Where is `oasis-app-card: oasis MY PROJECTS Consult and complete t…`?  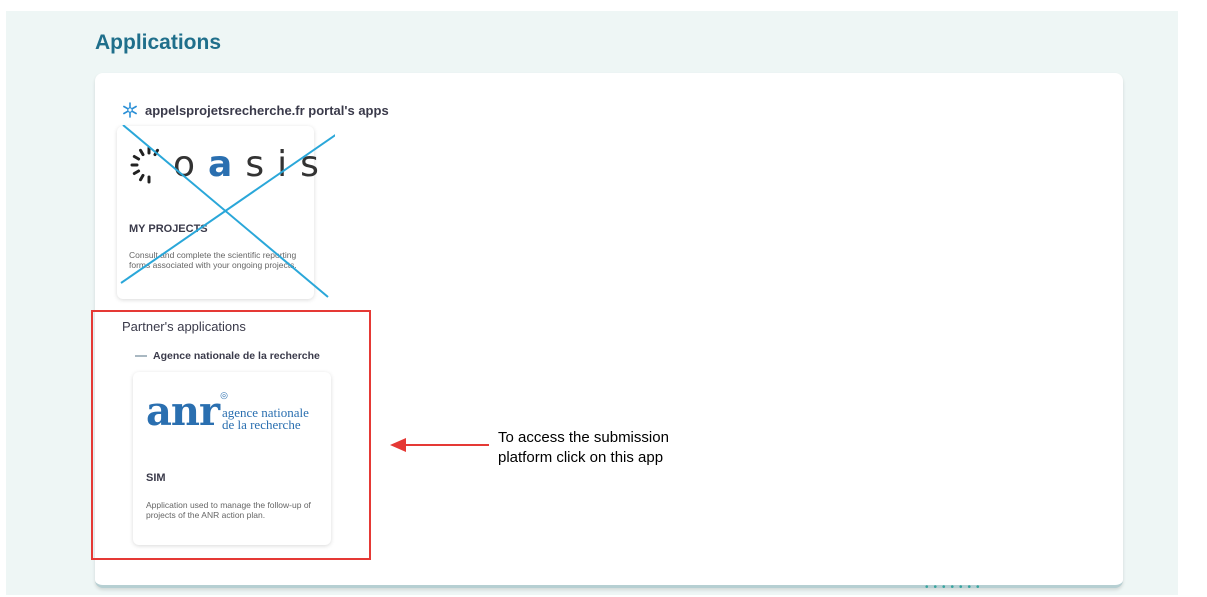 oasis-app-card: oasis MY PROJECTS Consult and complete t… is located at coordinates (218, 212).